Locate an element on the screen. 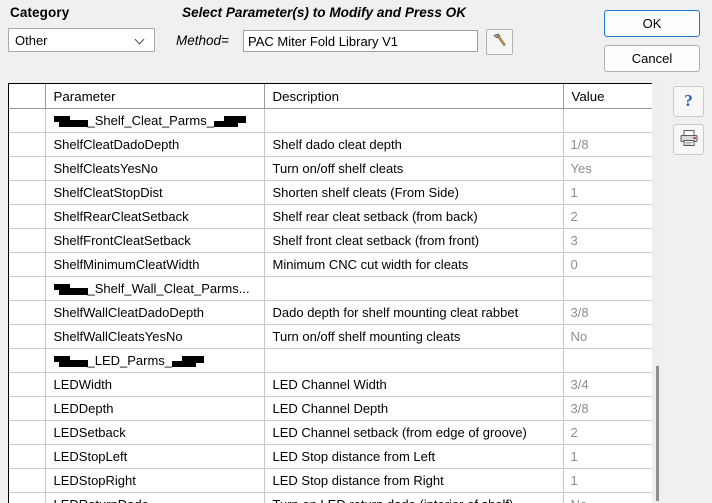 Image resolution: width=712 pixels, height=503 pixels. table-row: _LED_Parms_ is located at coordinates (335, 360).